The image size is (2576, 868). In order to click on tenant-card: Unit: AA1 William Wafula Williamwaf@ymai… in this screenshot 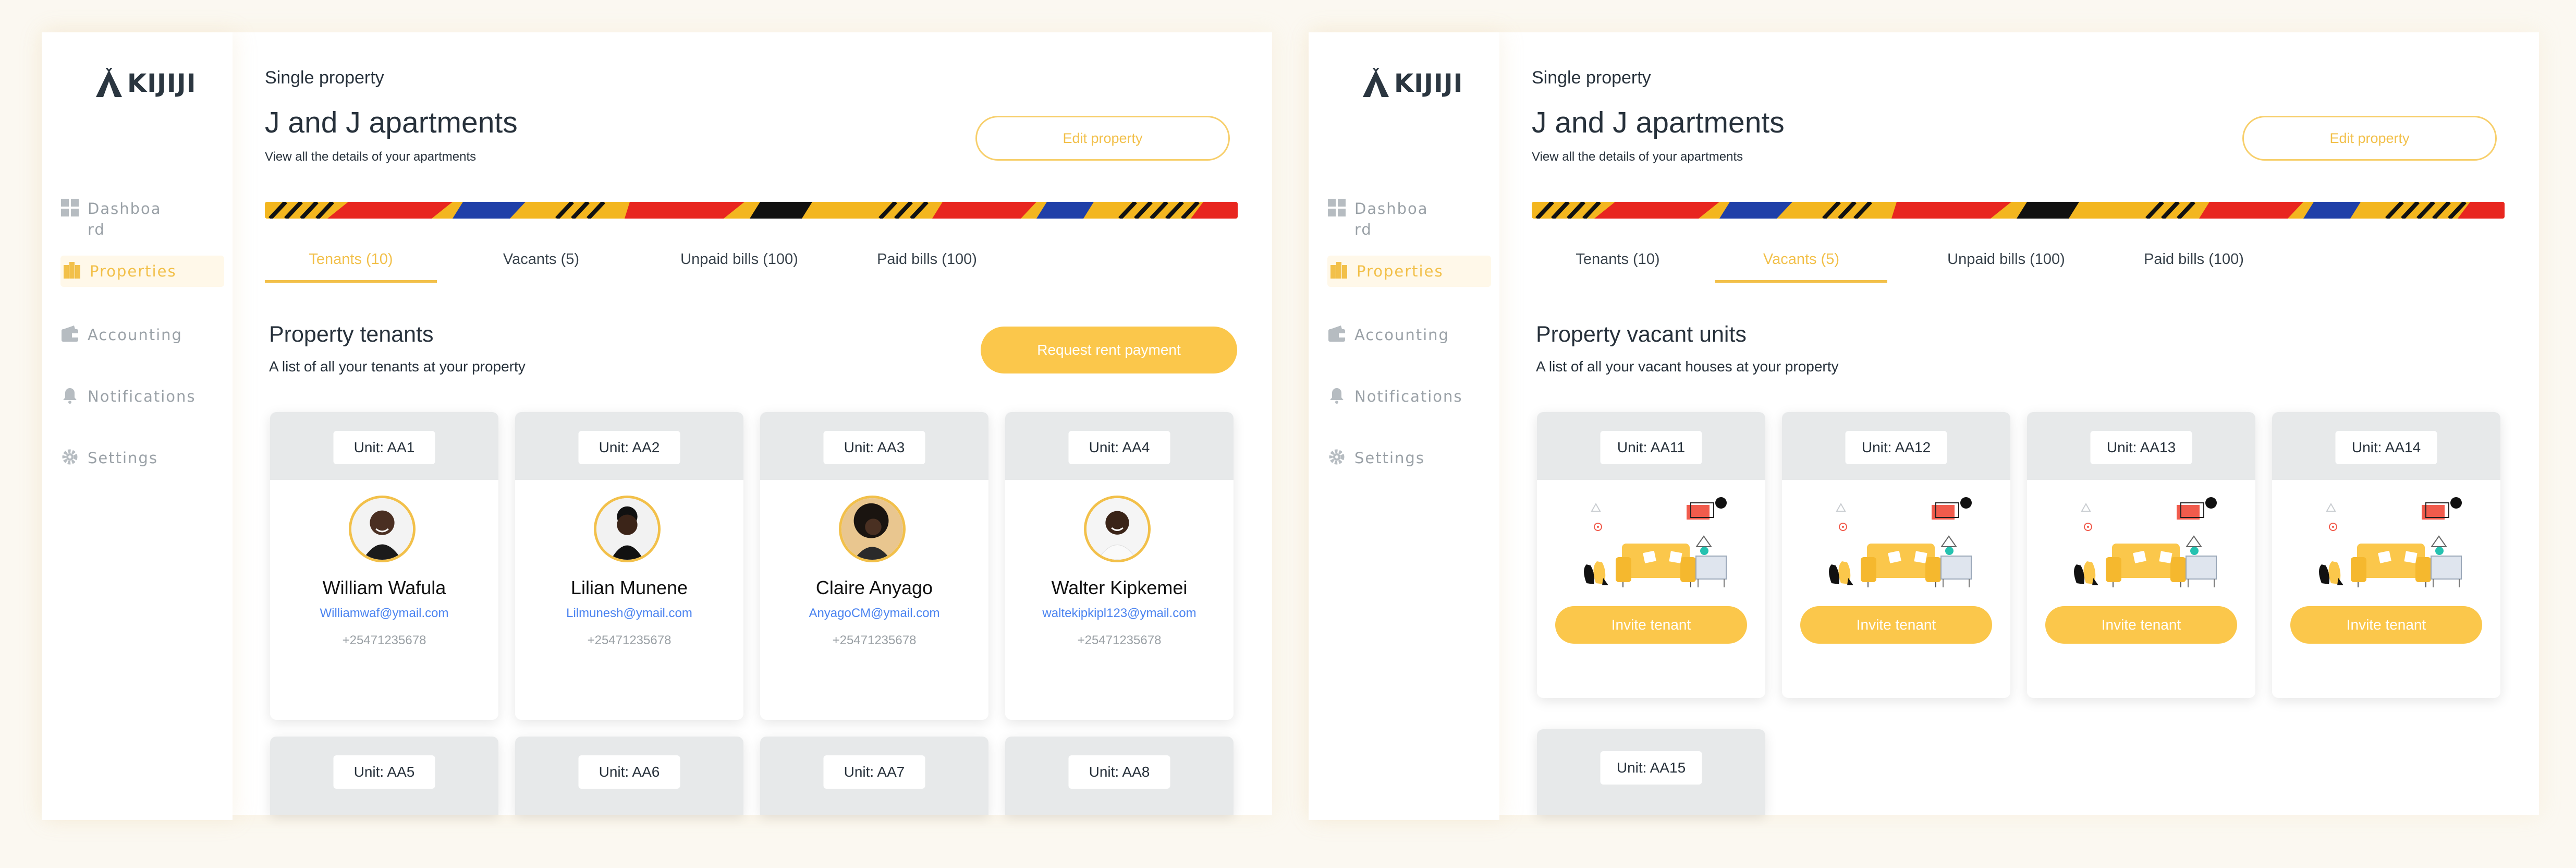, I will do `click(384, 566)`.